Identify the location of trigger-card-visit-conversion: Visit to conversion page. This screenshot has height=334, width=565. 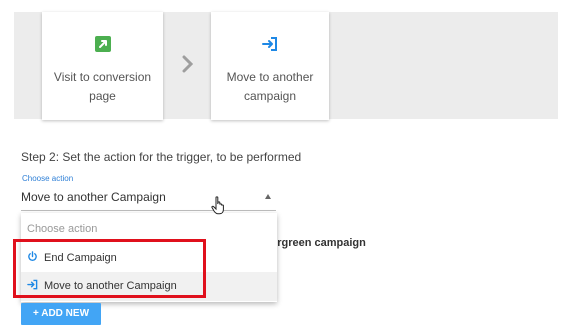
(102, 66).